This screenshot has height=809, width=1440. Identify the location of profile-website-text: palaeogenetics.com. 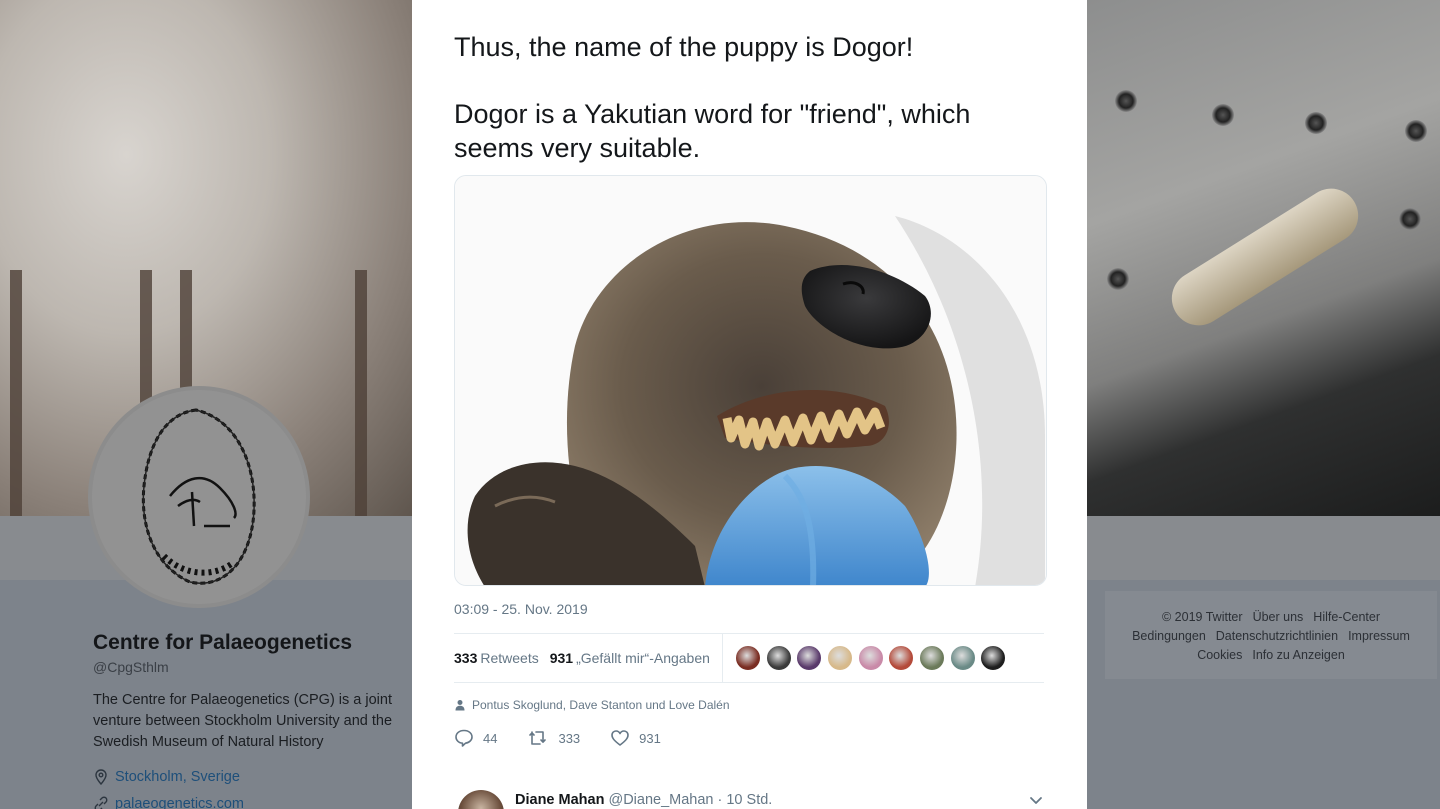
(179, 802).